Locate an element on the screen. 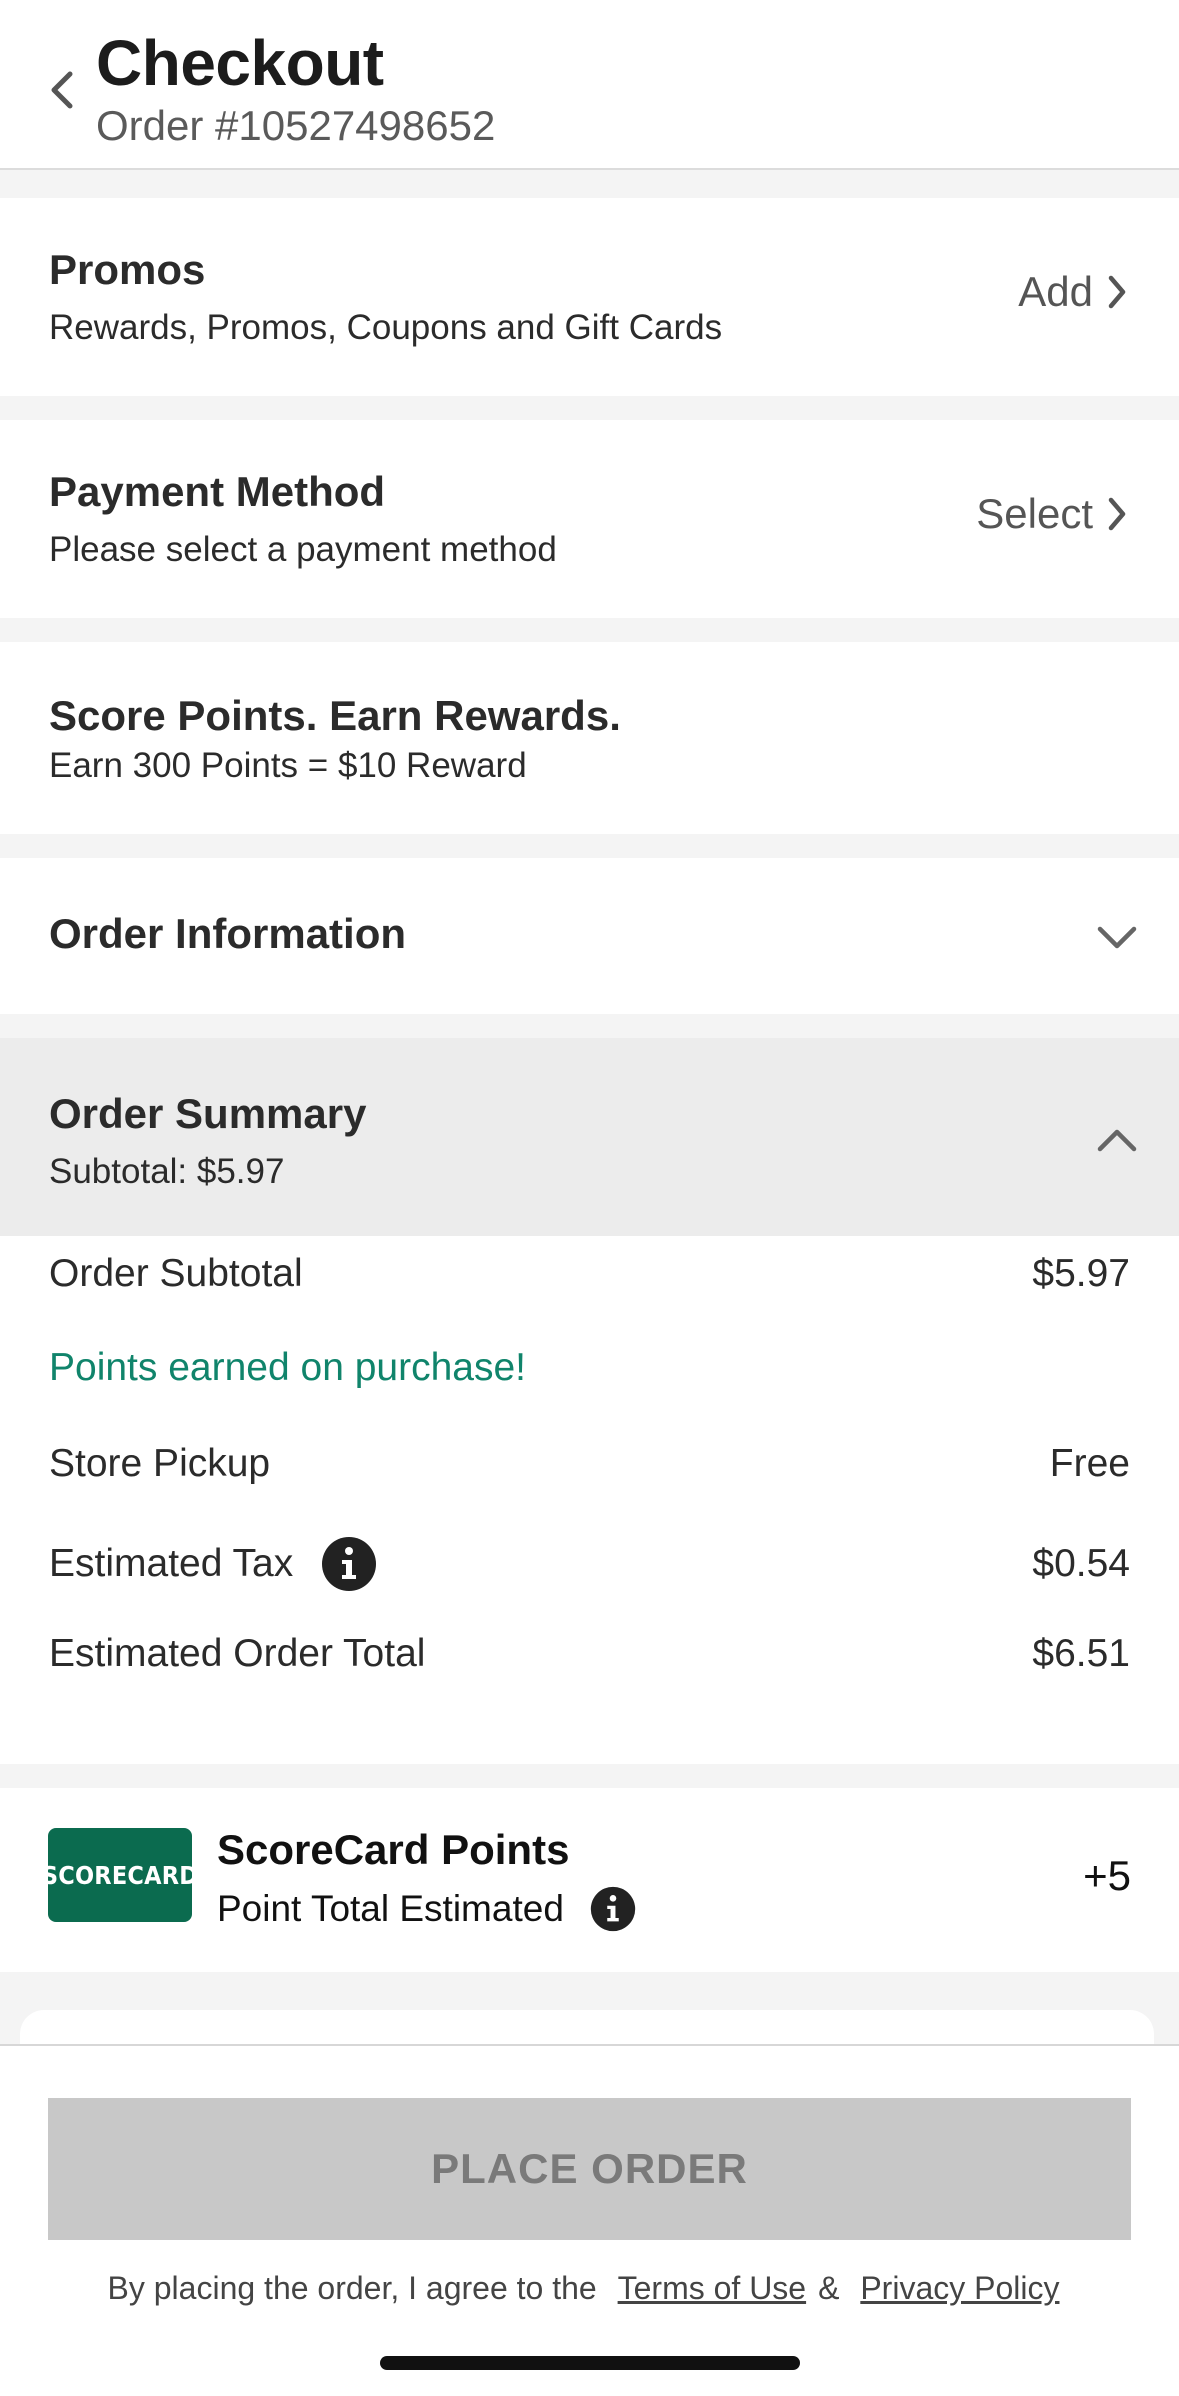 The height and width of the screenshot is (2396, 1179). order-summary-subtitle: Subtotal: $5.97 is located at coordinates (167, 1171).